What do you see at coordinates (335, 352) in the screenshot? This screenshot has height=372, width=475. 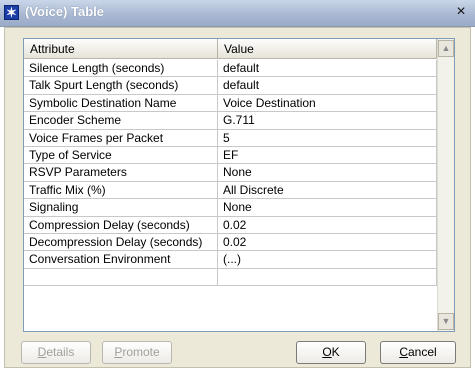 I see `ok-label: K` at bounding box center [335, 352].